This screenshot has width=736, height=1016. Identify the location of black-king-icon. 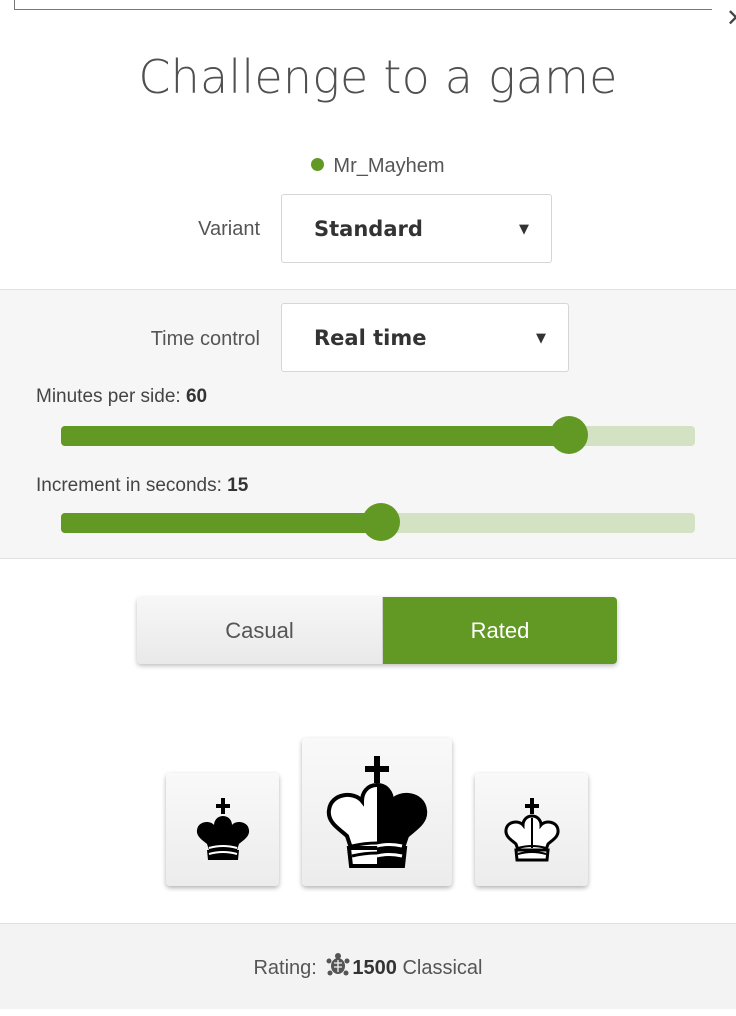
(222, 828).